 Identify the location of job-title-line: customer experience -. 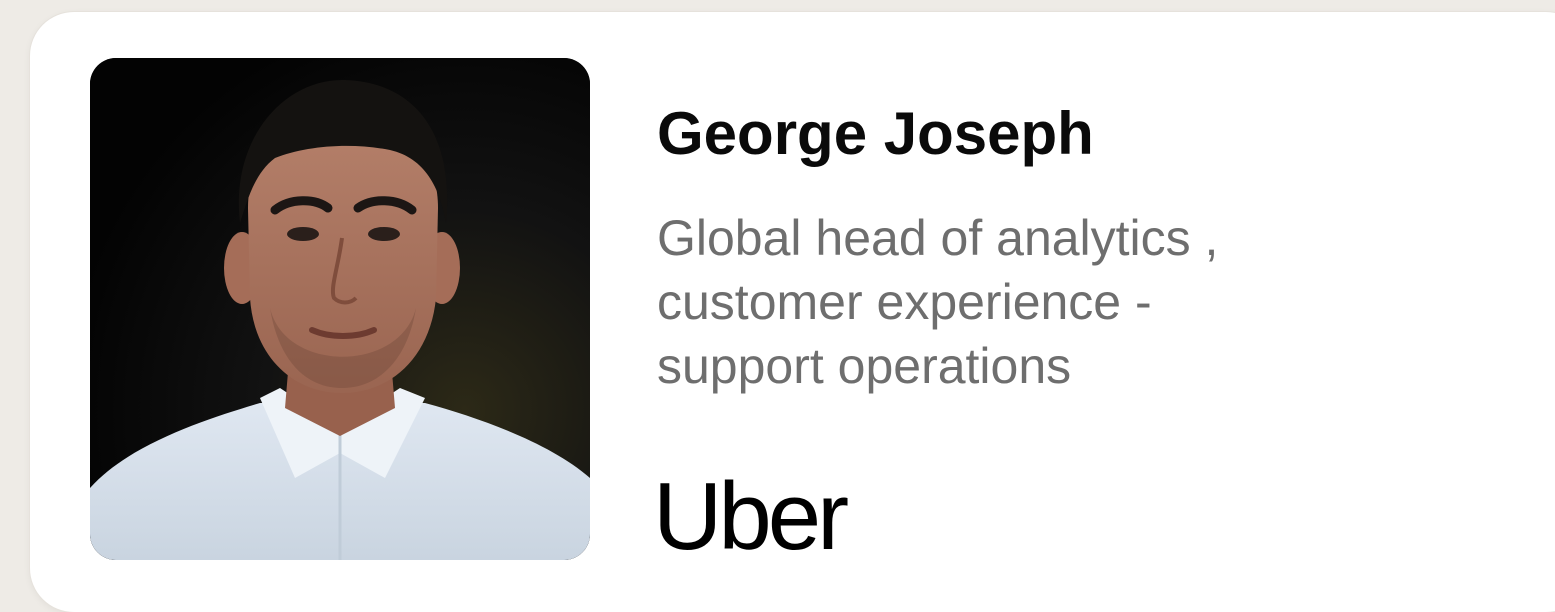
(904, 302).